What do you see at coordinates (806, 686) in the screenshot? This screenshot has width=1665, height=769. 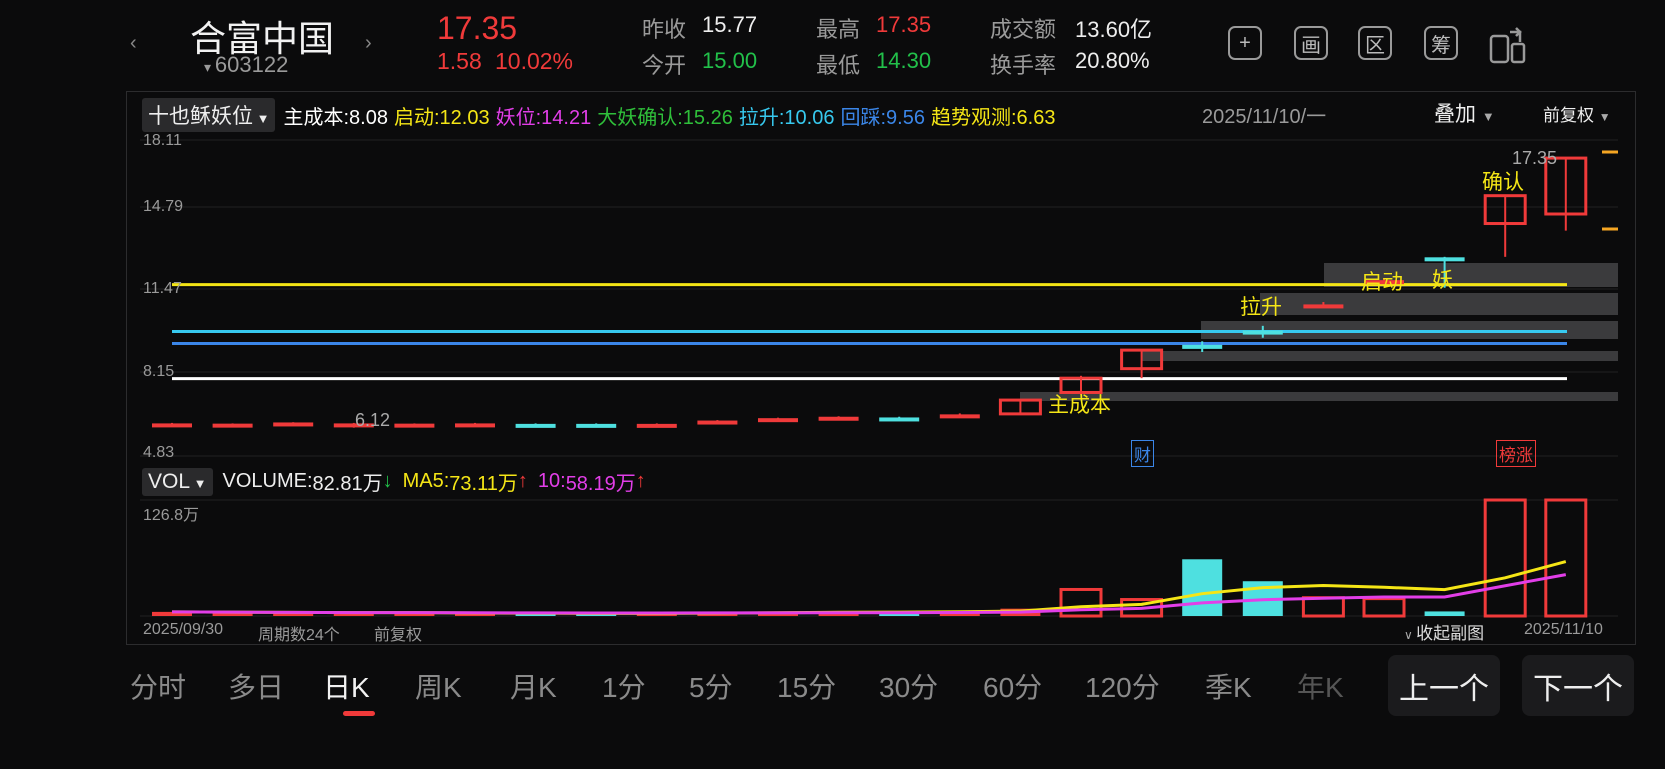 I see `tab-period: 15分` at bounding box center [806, 686].